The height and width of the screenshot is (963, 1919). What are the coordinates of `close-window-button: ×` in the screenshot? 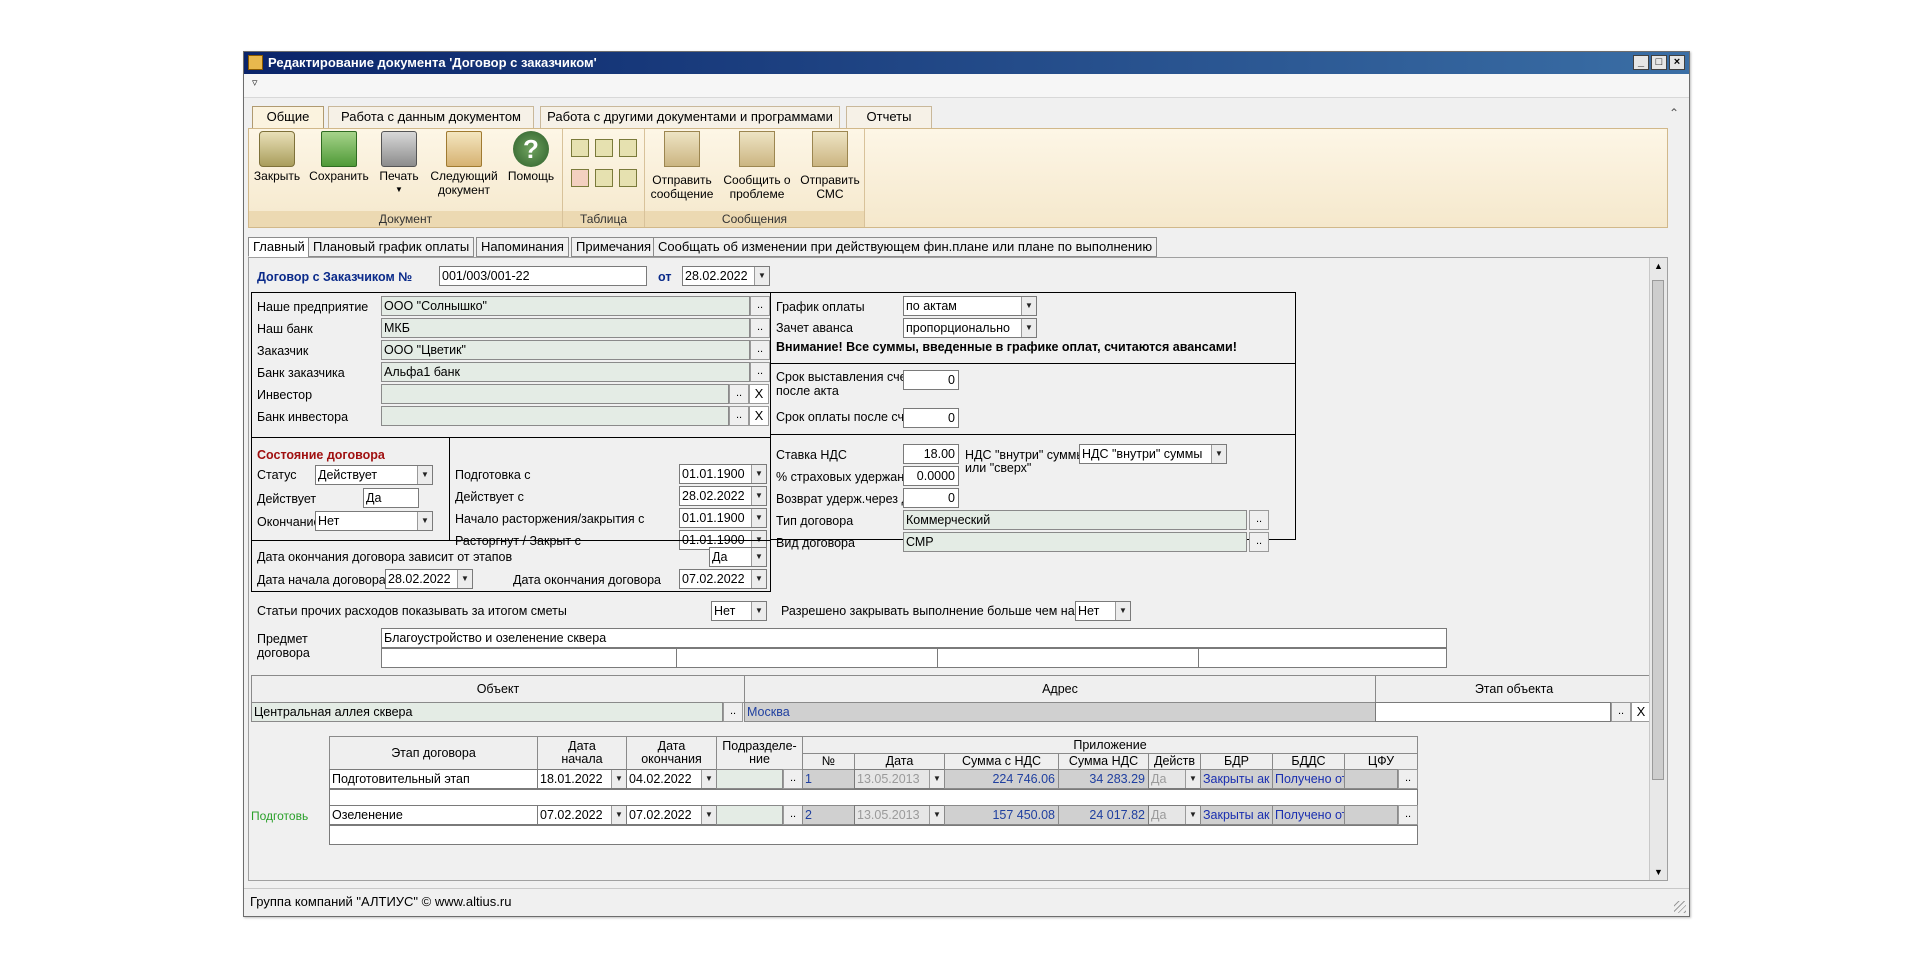 It's located at (1677, 62).